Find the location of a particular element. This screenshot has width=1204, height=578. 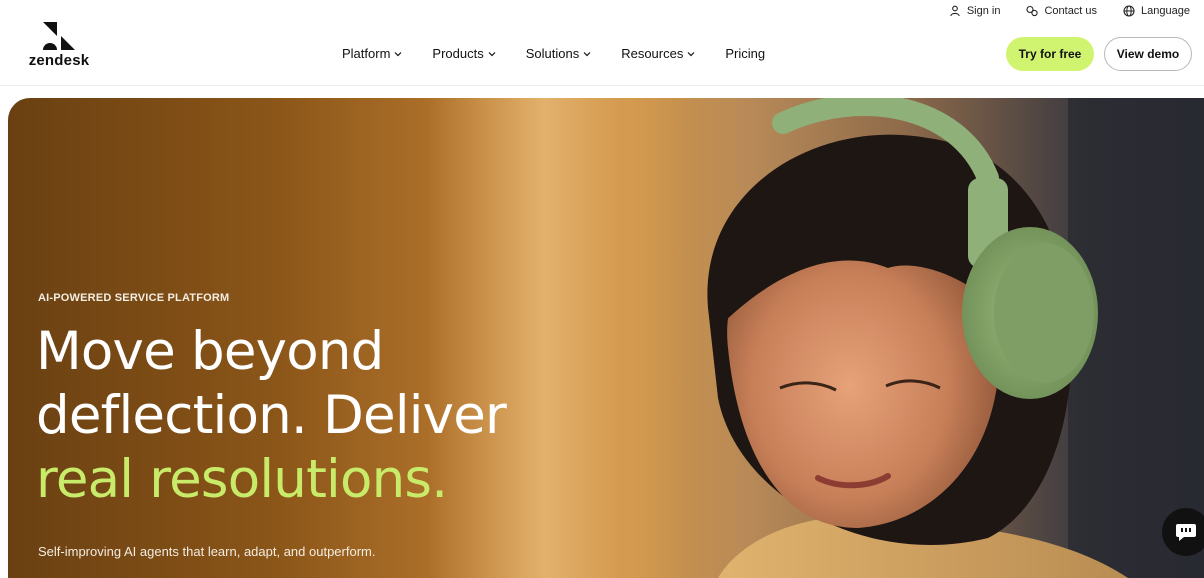

utility-nav: Sign in Contact us Language is located at coordinates (1069, 11).